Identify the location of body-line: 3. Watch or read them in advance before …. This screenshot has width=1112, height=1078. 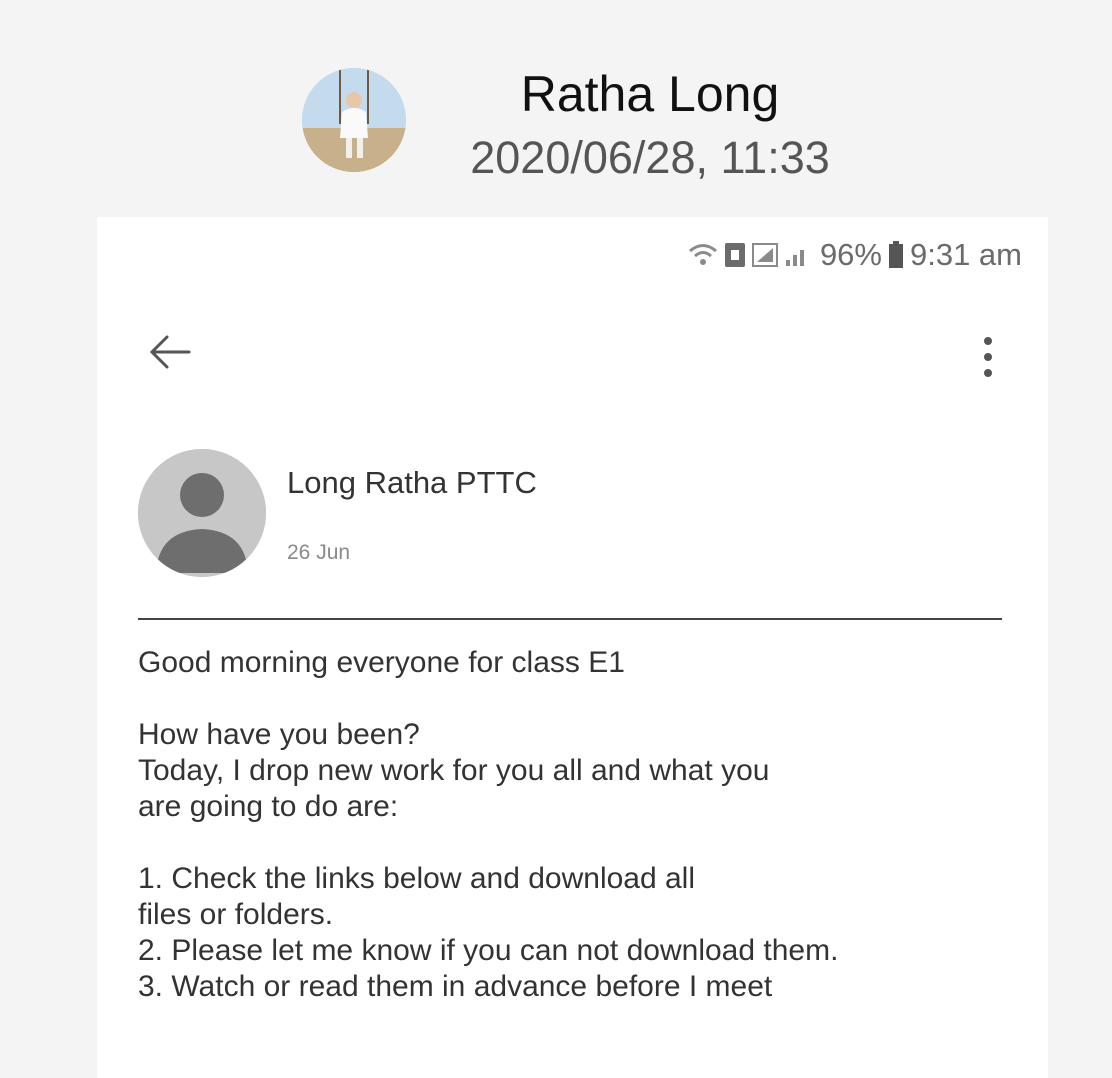
(455, 986).